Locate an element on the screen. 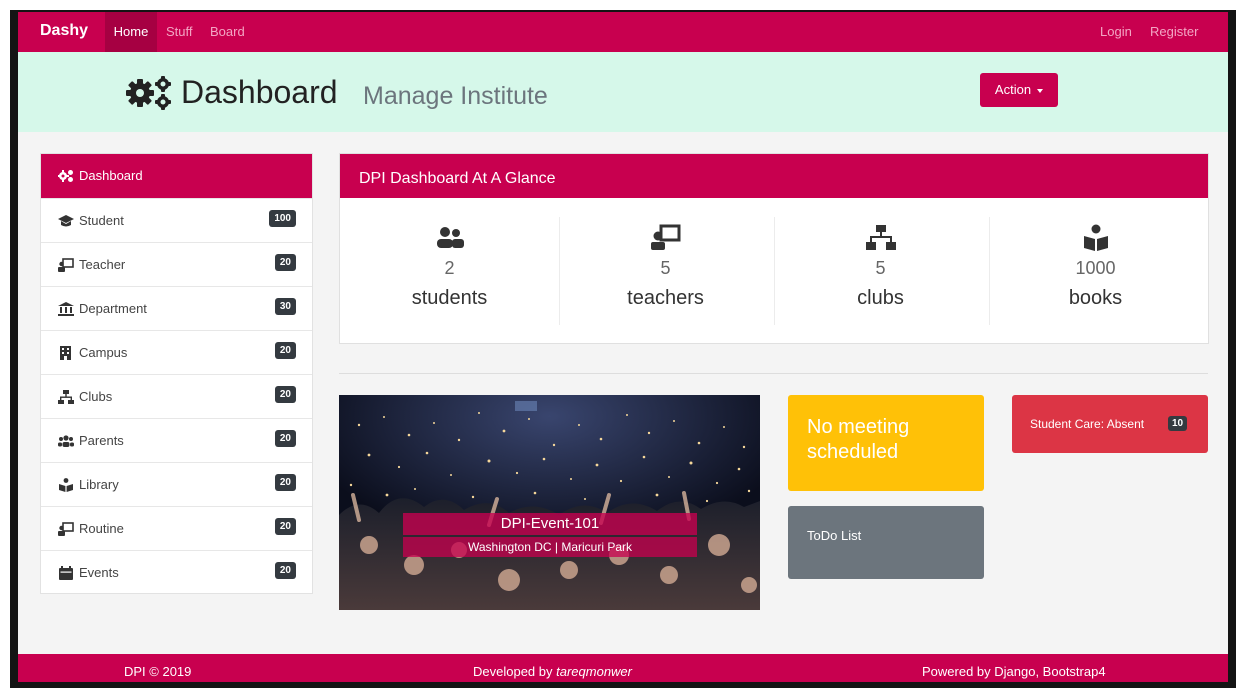 Image resolution: width=1248 pixels, height=691 pixels. event-location: Washington DC | Maricuri Park is located at coordinates (550, 547).